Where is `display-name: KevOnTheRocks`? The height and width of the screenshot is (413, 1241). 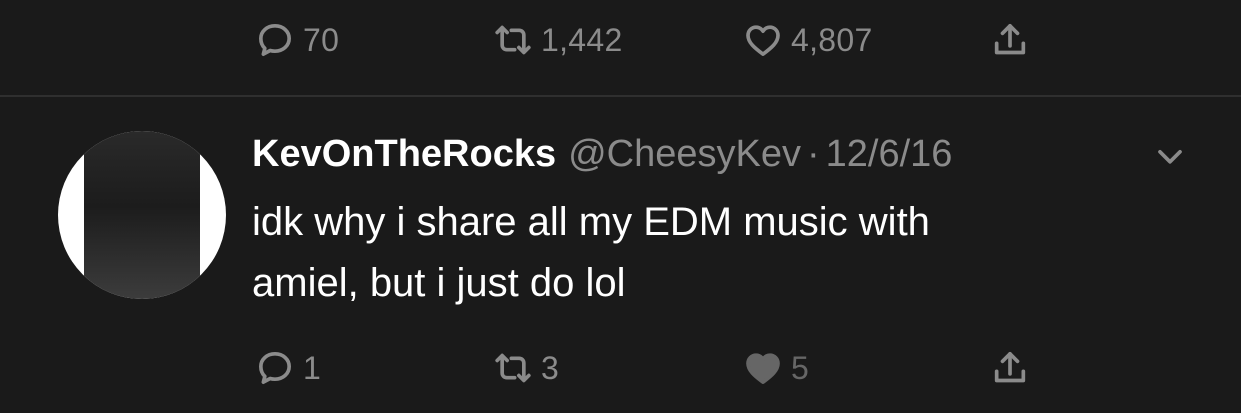
display-name: KevOnTheRocks is located at coordinates (404, 154).